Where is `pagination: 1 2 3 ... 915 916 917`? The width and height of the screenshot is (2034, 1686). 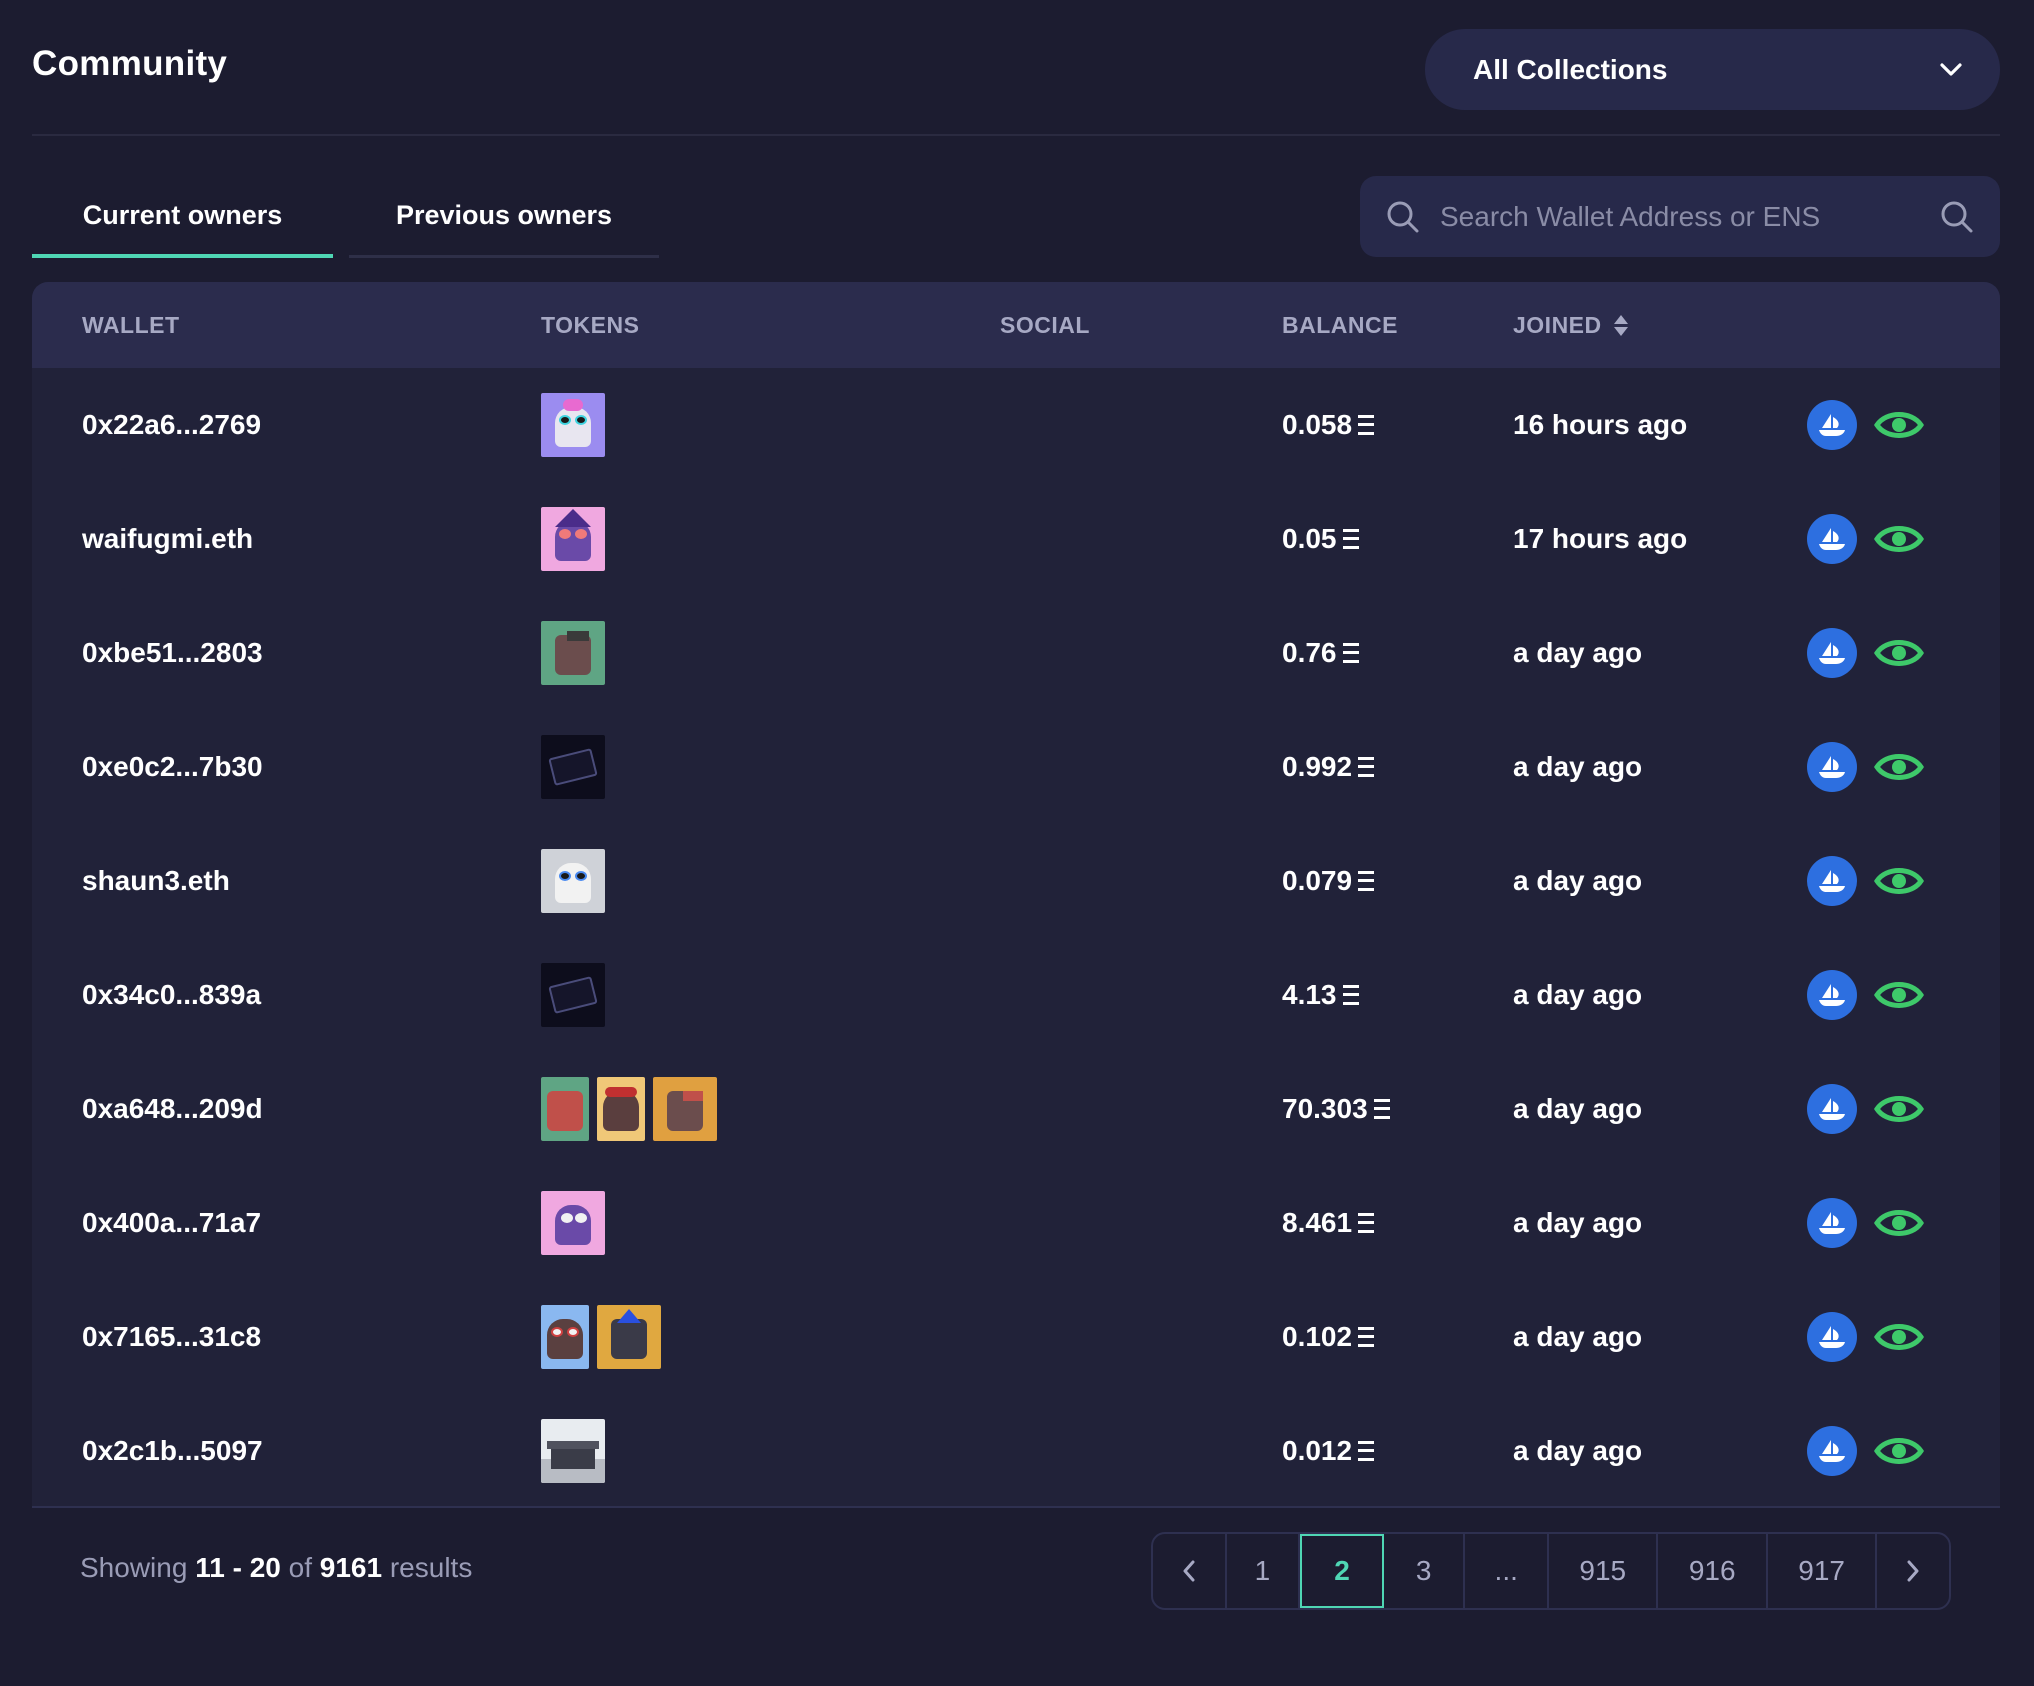
pagination: 1 2 3 ... 915 916 917 is located at coordinates (1551, 1571).